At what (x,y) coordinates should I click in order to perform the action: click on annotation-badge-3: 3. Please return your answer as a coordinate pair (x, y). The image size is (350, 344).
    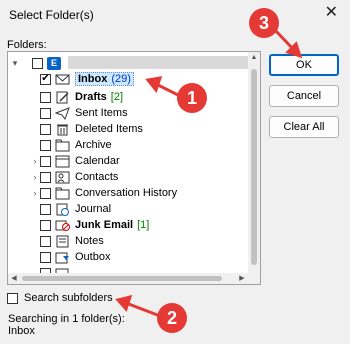
    Looking at the image, I should click on (264, 23).